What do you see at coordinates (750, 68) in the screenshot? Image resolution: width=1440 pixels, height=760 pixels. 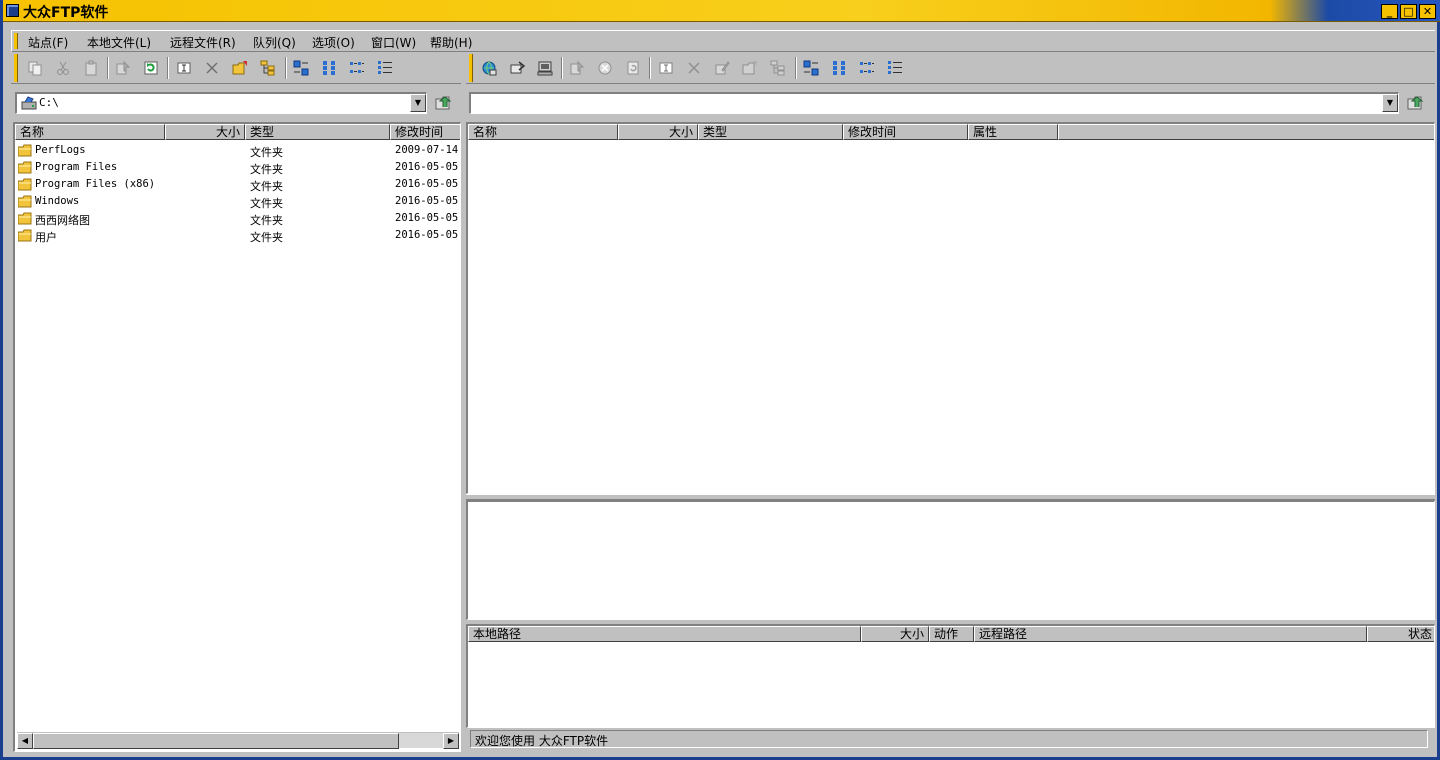 I see `remote-new-folder-icon` at bounding box center [750, 68].